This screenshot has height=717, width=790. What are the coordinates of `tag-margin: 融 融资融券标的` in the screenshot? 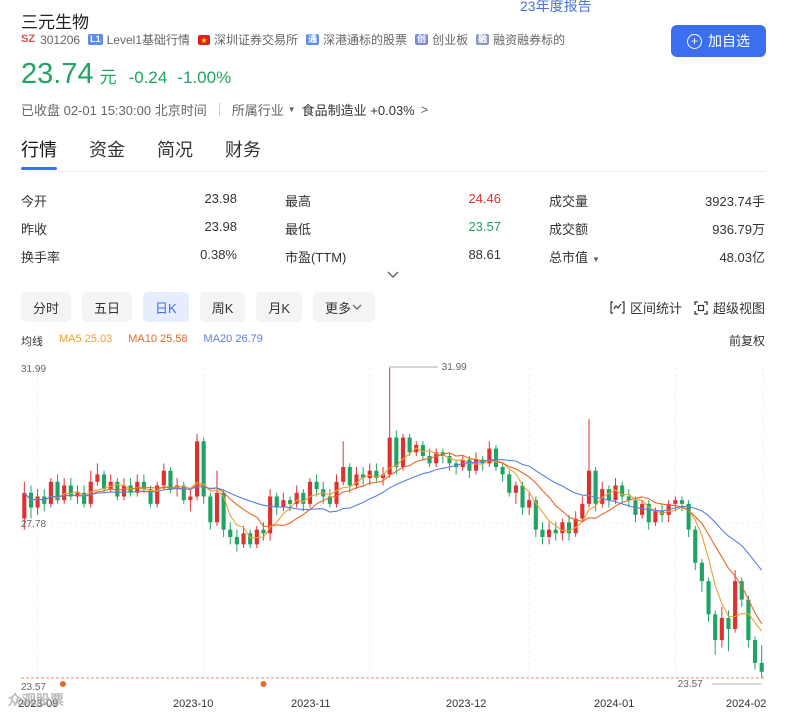 It's located at (520, 39).